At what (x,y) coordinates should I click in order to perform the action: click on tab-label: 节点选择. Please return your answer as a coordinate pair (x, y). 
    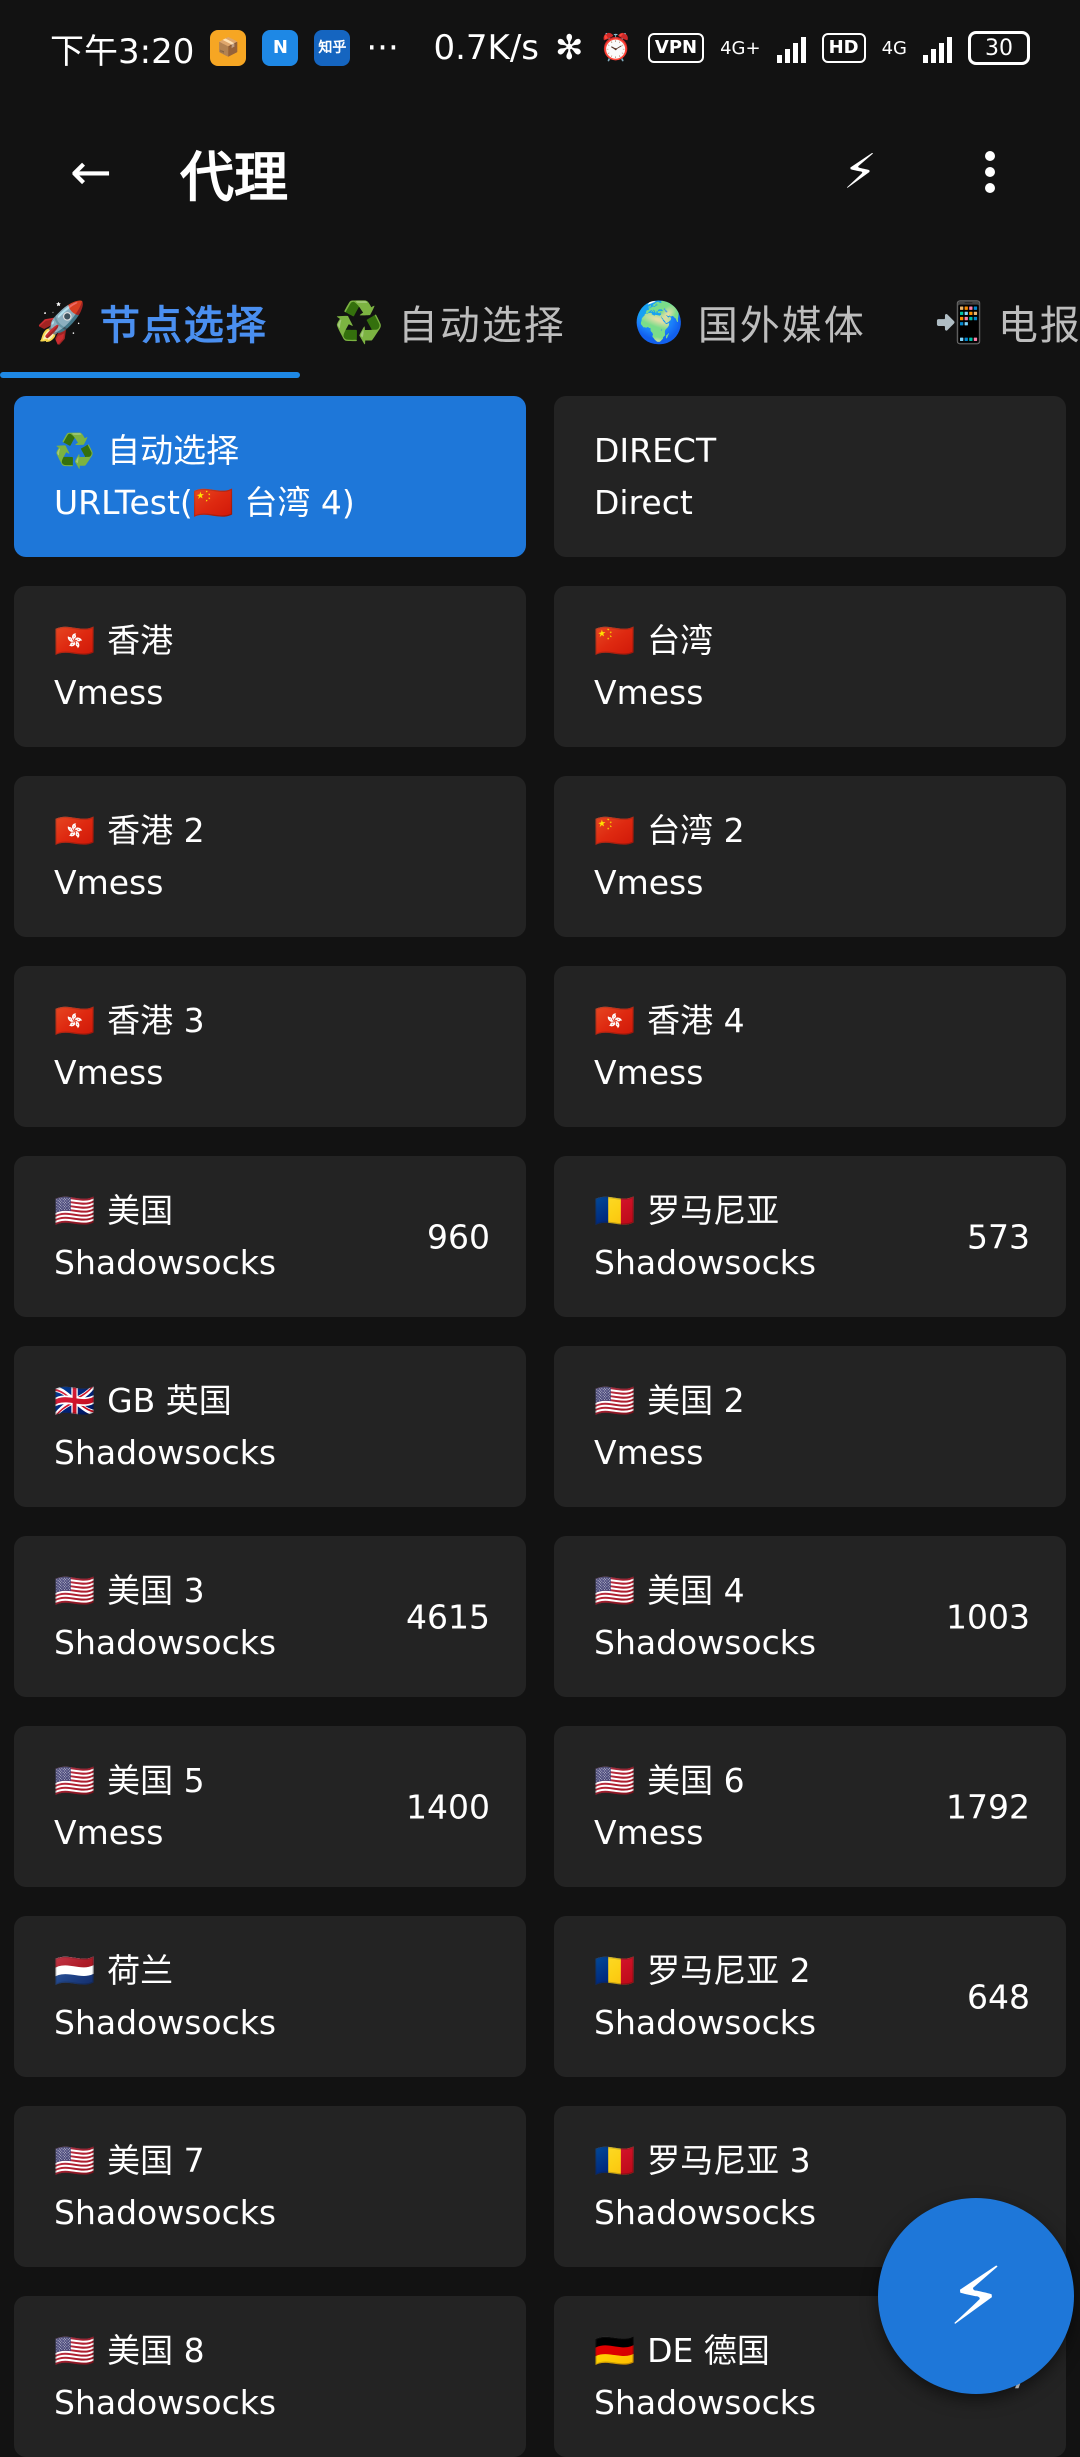
    Looking at the image, I should click on (183, 326).